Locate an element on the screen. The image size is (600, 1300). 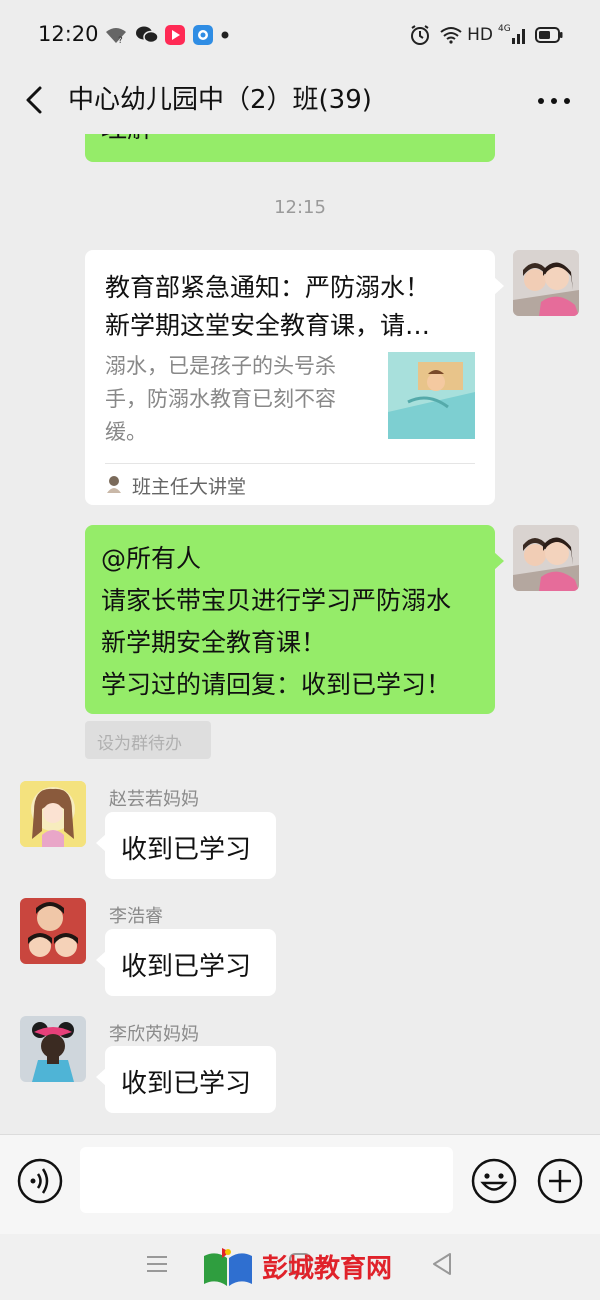
sender-name: 赵芸若妈妈 is located at coordinates (154, 799).